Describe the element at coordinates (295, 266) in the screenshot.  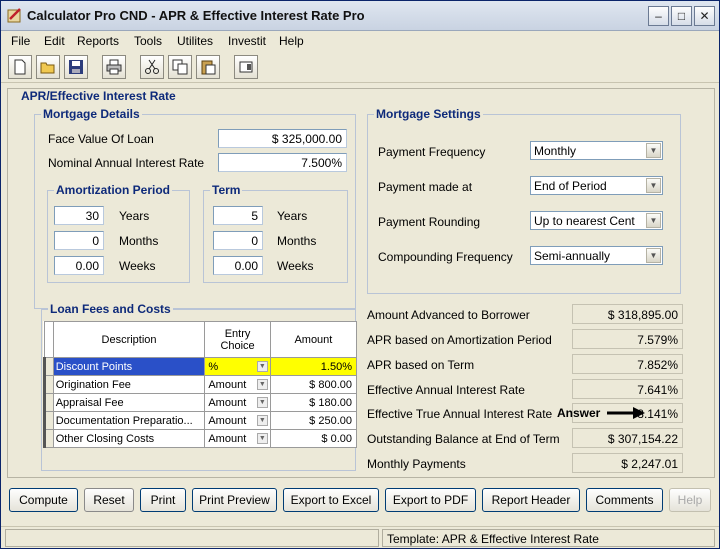
I see `term-weeks-label: Weeks` at that location.